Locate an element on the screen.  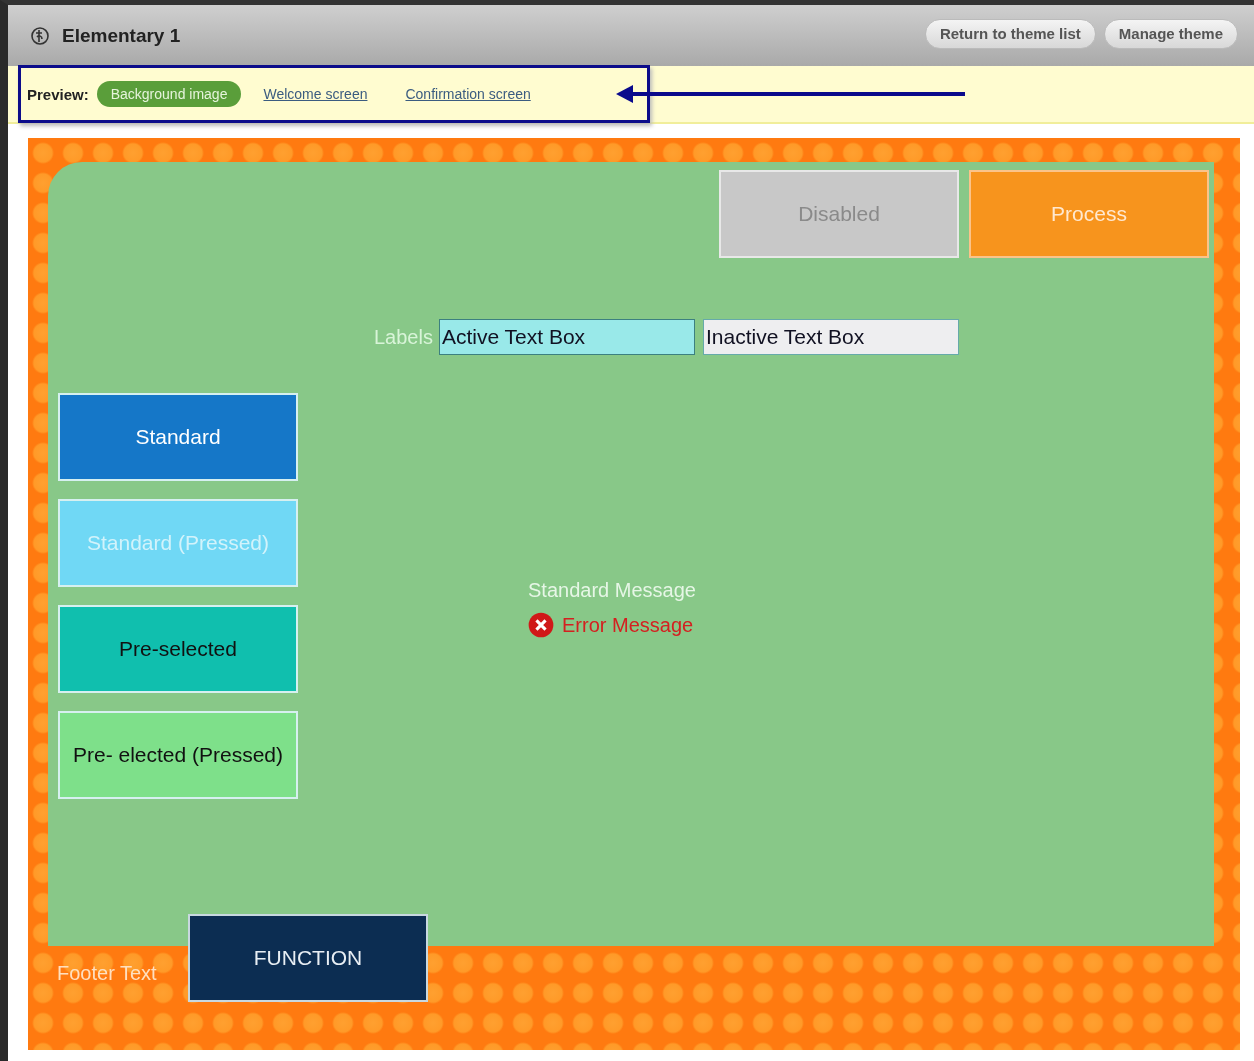
text-field: Inactive Text Box is located at coordinates (830, 337).